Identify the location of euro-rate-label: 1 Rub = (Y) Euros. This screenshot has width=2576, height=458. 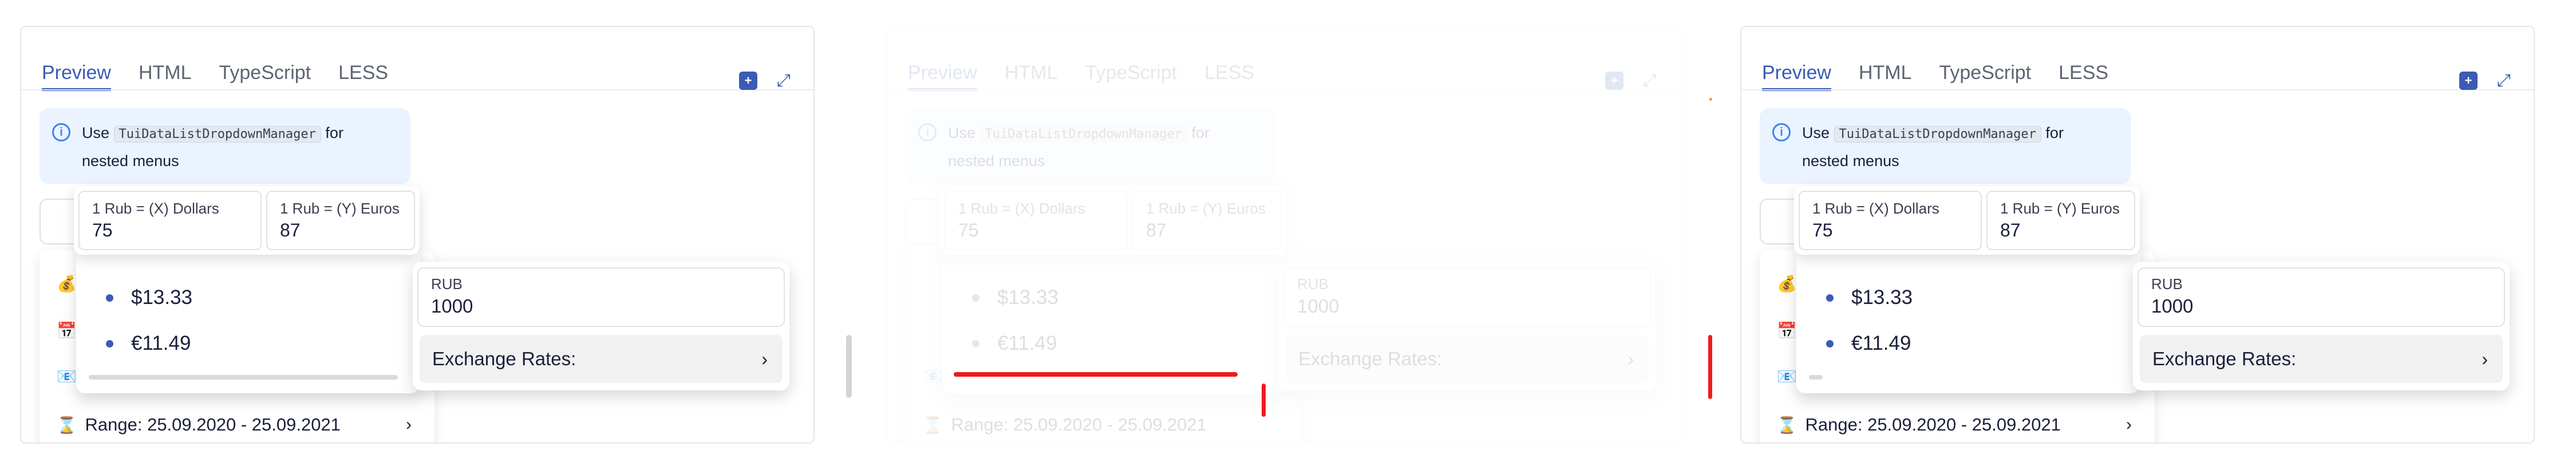
(340, 208).